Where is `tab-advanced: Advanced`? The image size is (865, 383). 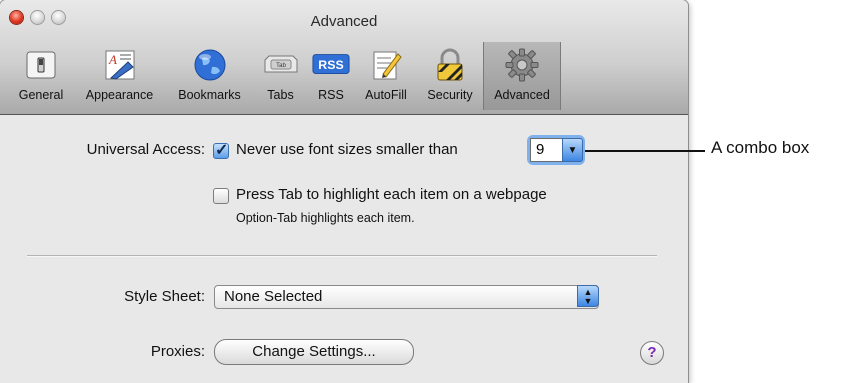 tab-advanced: Advanced is located at coordinates (522, 76).